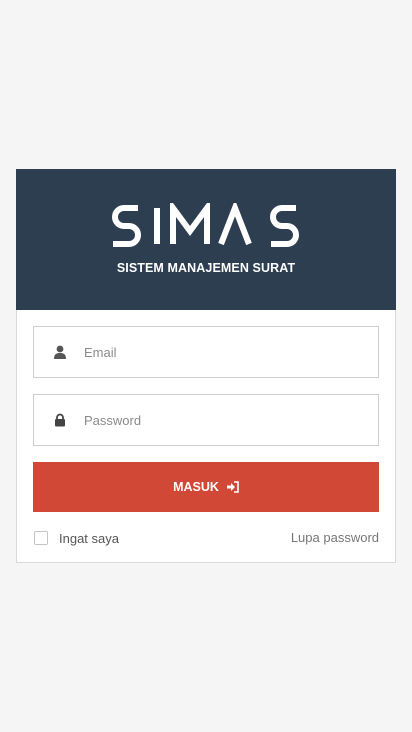 The height and width of the screenshot is (732, 412). Describe the element at coordinates (205, 225) in the screenshot. I see `simas-logo` at that location.